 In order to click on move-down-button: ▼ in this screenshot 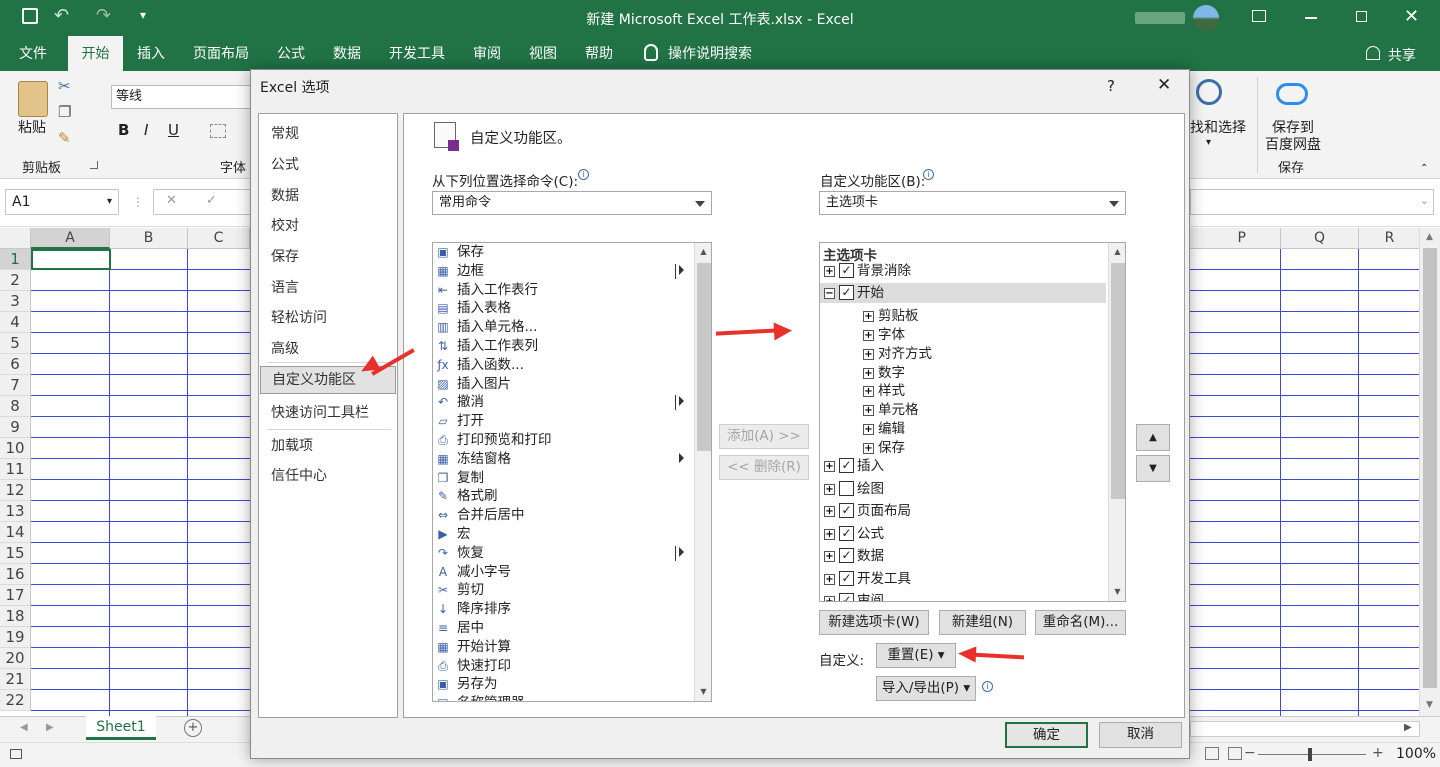, I will do `click(1153, 468)`.